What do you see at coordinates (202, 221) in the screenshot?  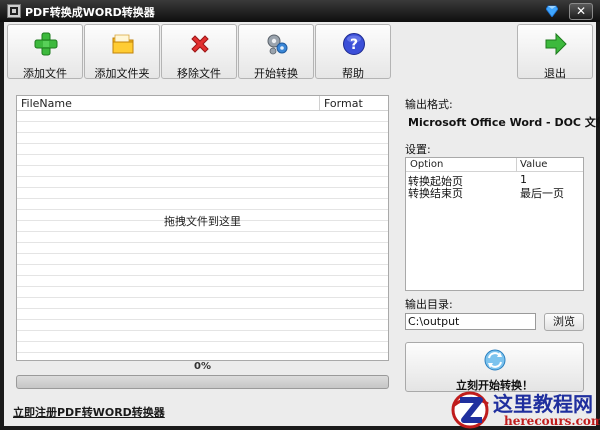 I see `drop-hint: 拖拽文件到这里` at bounding box center [202, 221].